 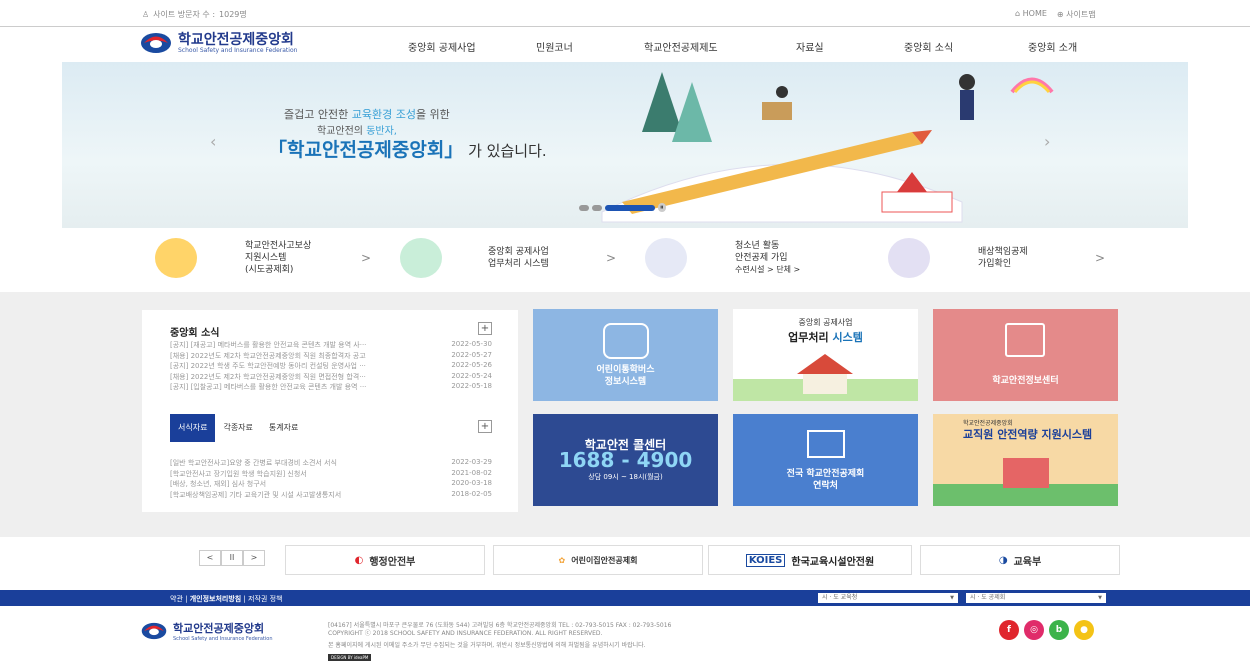 I want to click on nav-about: 중앙회 소개, so click(x=1052, y=46).